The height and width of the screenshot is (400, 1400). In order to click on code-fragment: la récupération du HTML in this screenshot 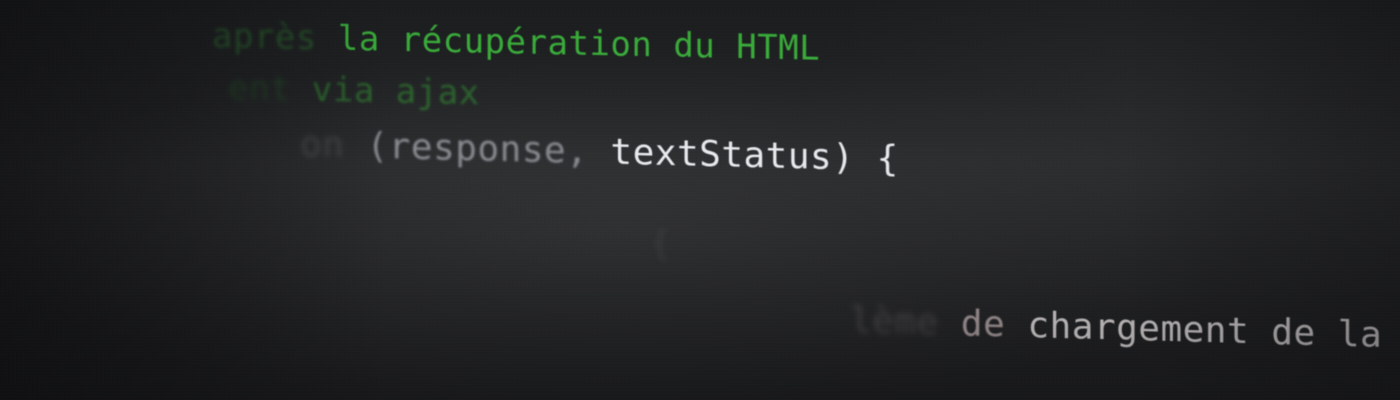, I will do `click(568, 43)`.